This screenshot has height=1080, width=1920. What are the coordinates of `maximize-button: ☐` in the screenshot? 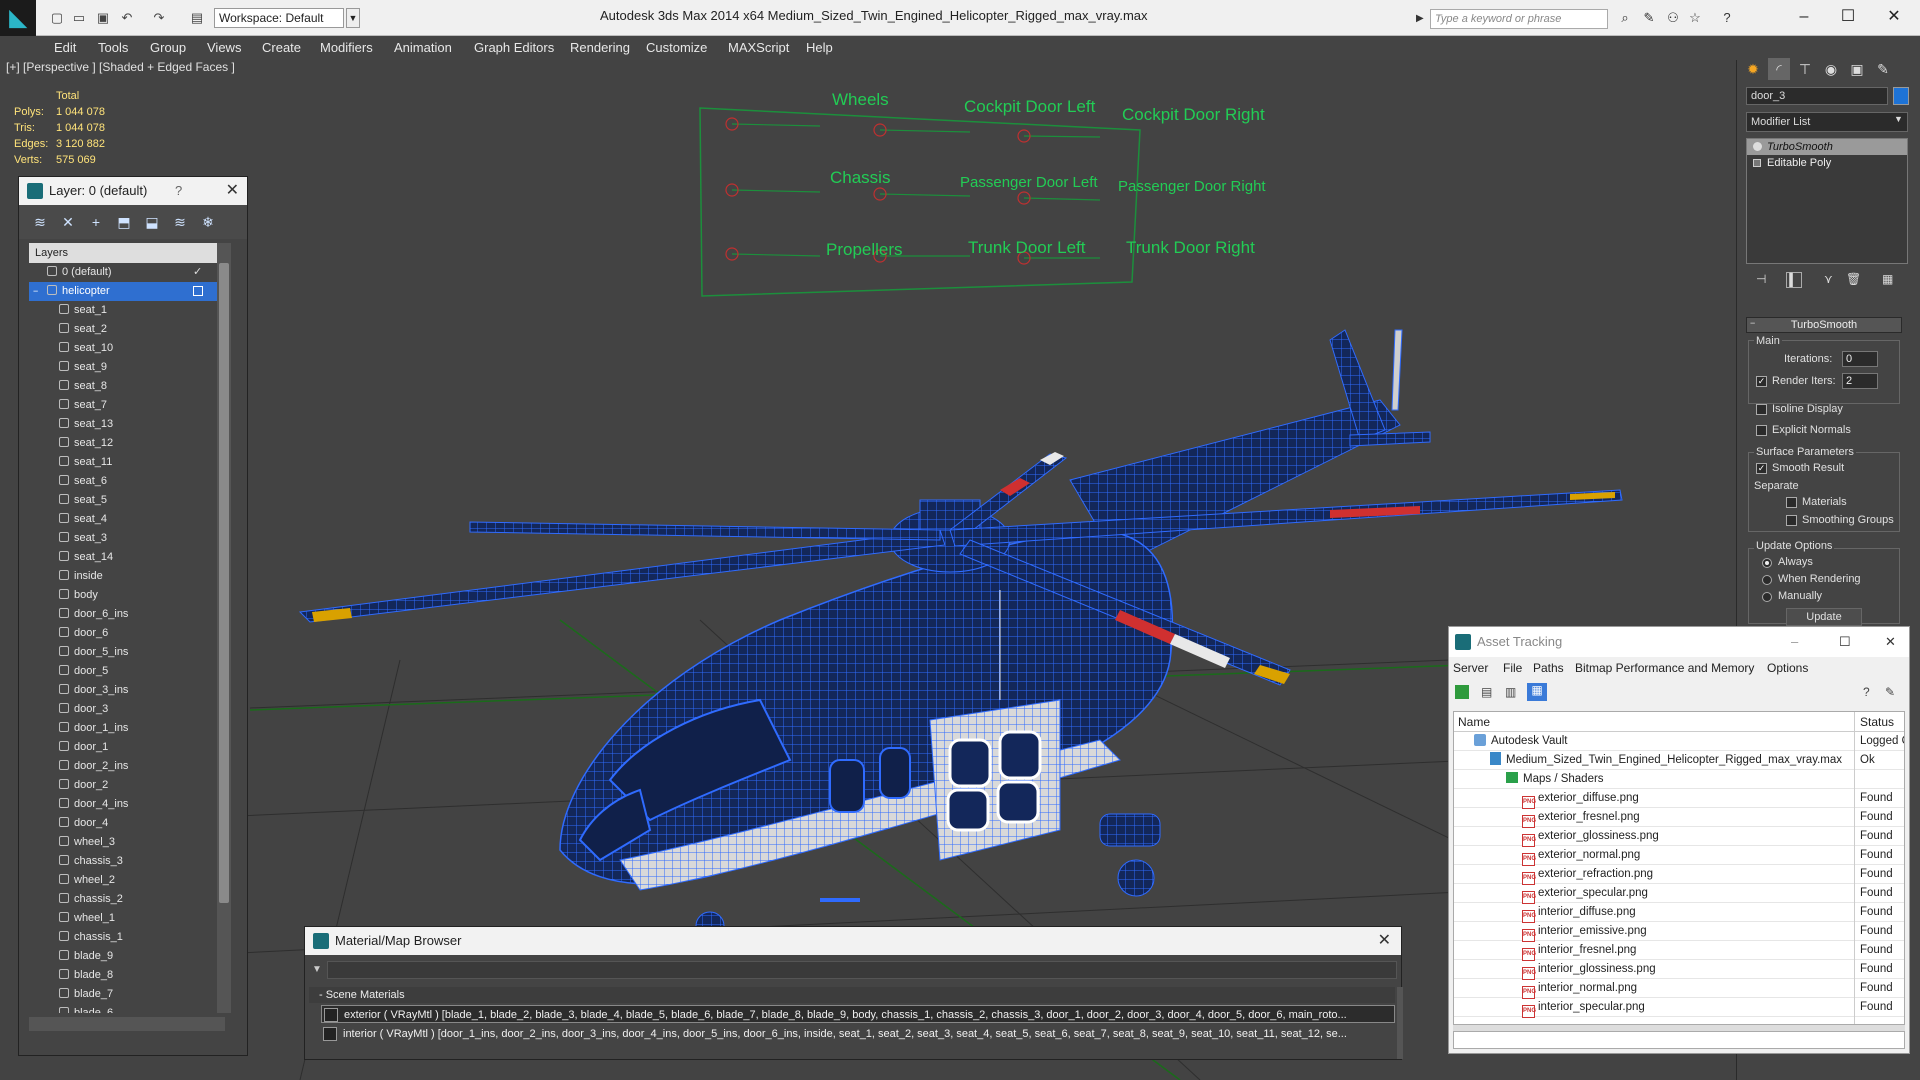 It's located at (1848, 17).